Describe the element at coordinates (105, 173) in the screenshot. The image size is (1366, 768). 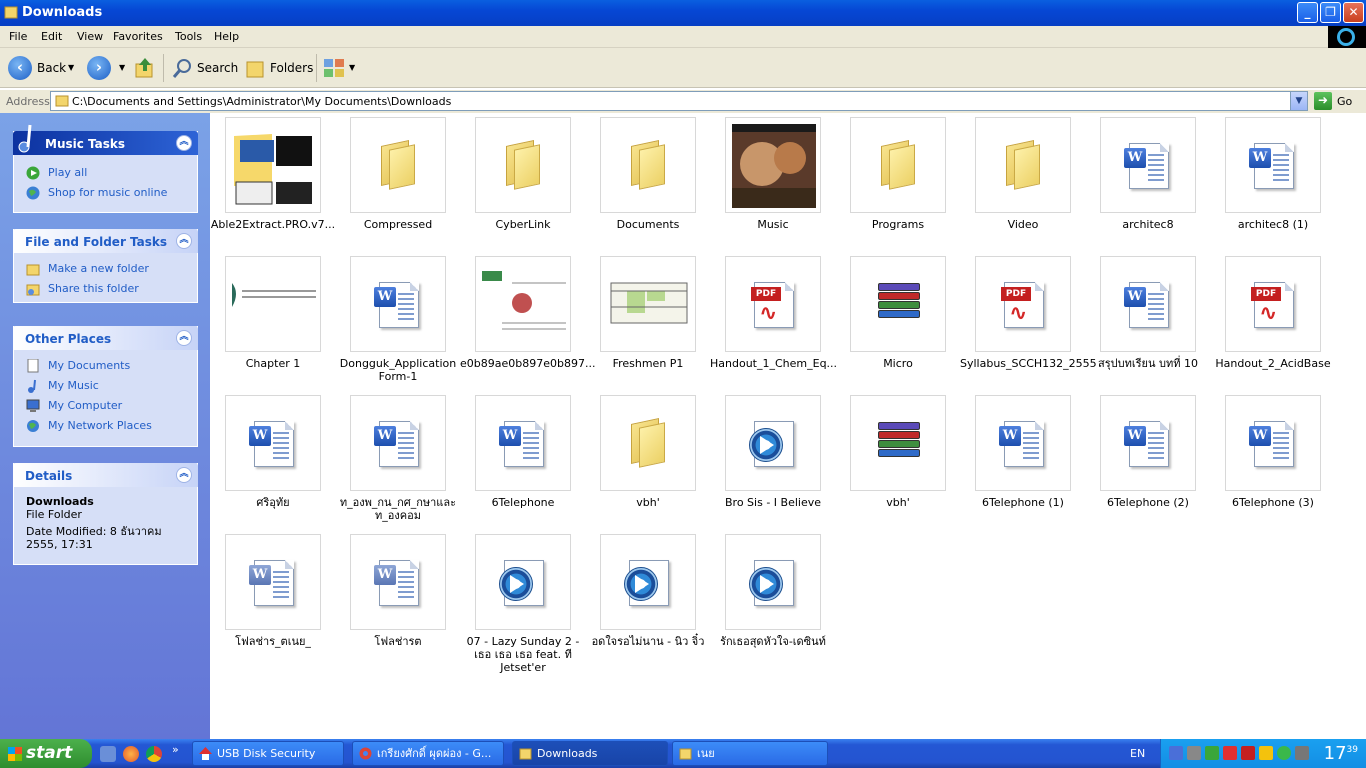
I see `play-all-link: Play all` at that location.